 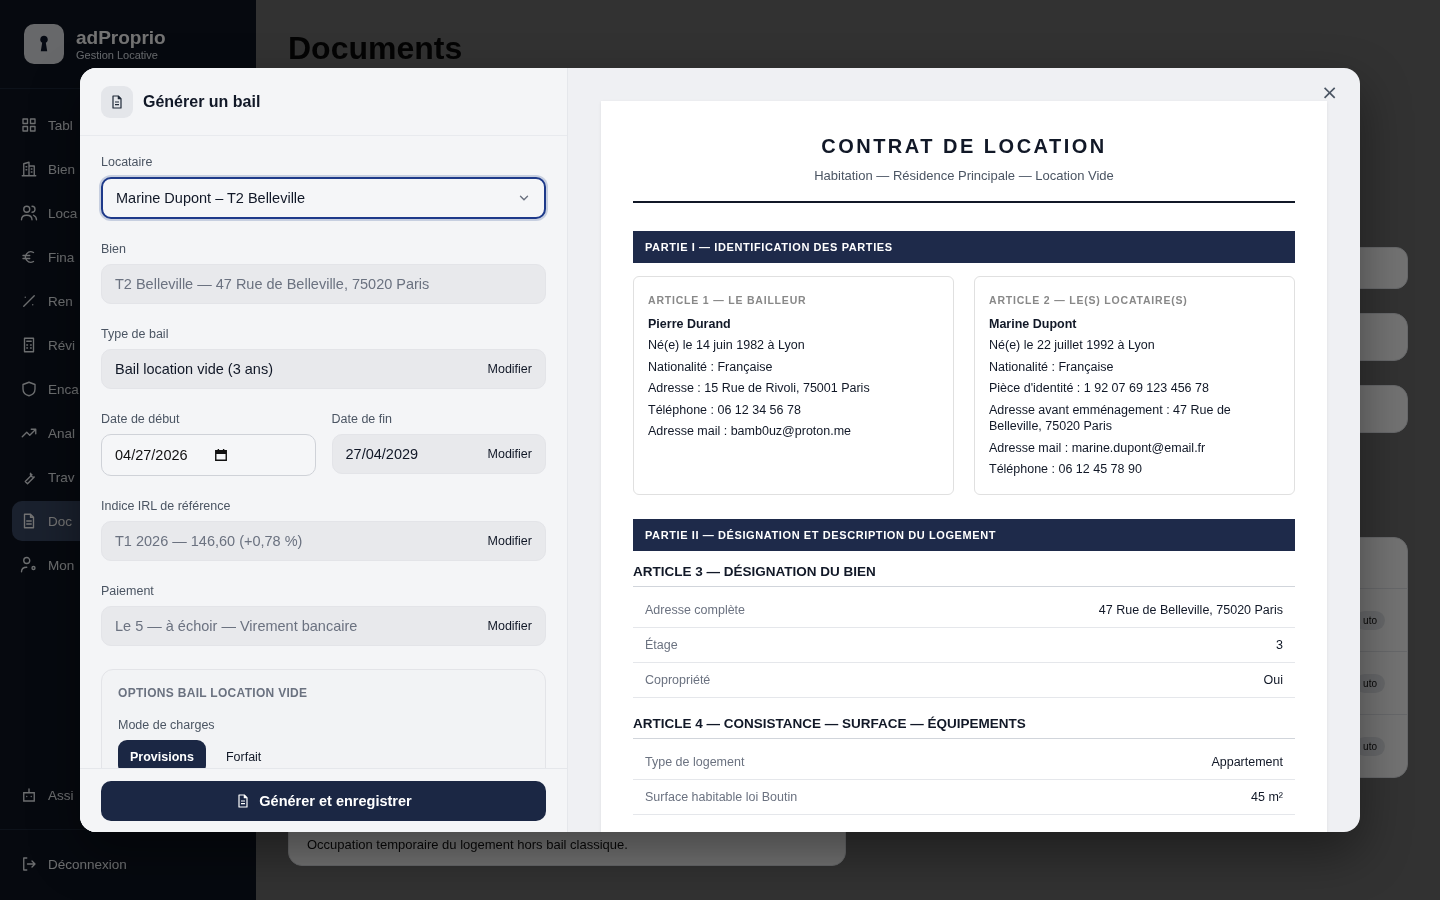 I want to click on section-heading: PARTIE I — IDENTIFICATION DES PARTIES, so click(x=964, y=247).